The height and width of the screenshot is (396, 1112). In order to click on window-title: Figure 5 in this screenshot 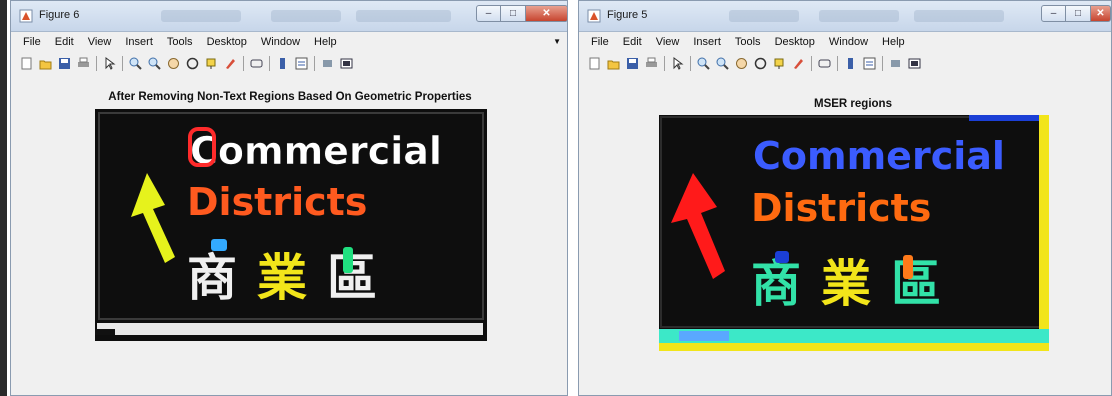, I will do `click(627, 15)`.